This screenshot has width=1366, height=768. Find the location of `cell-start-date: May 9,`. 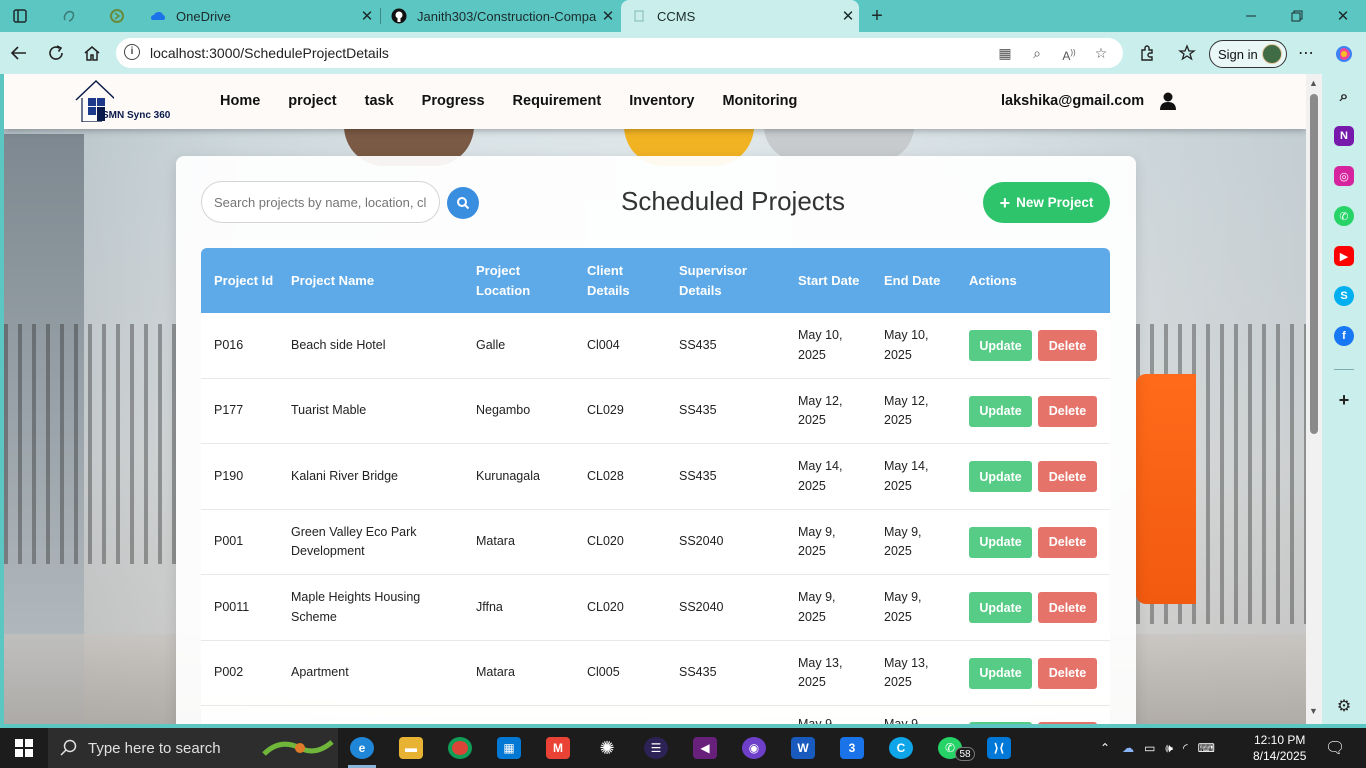

cell-start-date: May 9, is located at coordinates (817, 720).